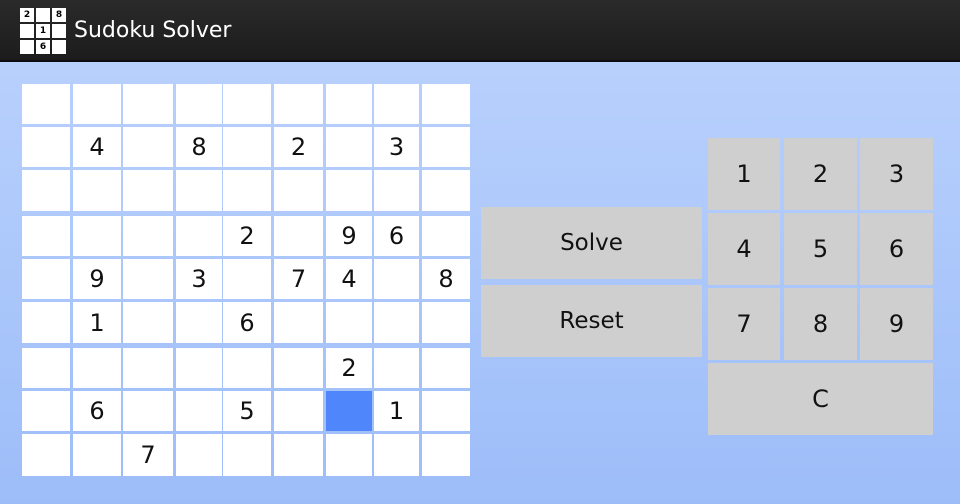  What do you see at coordinates (298, 411) in the screenshot?
I see `sudoku-cell-r8c6` at bounding box center [298, 411].